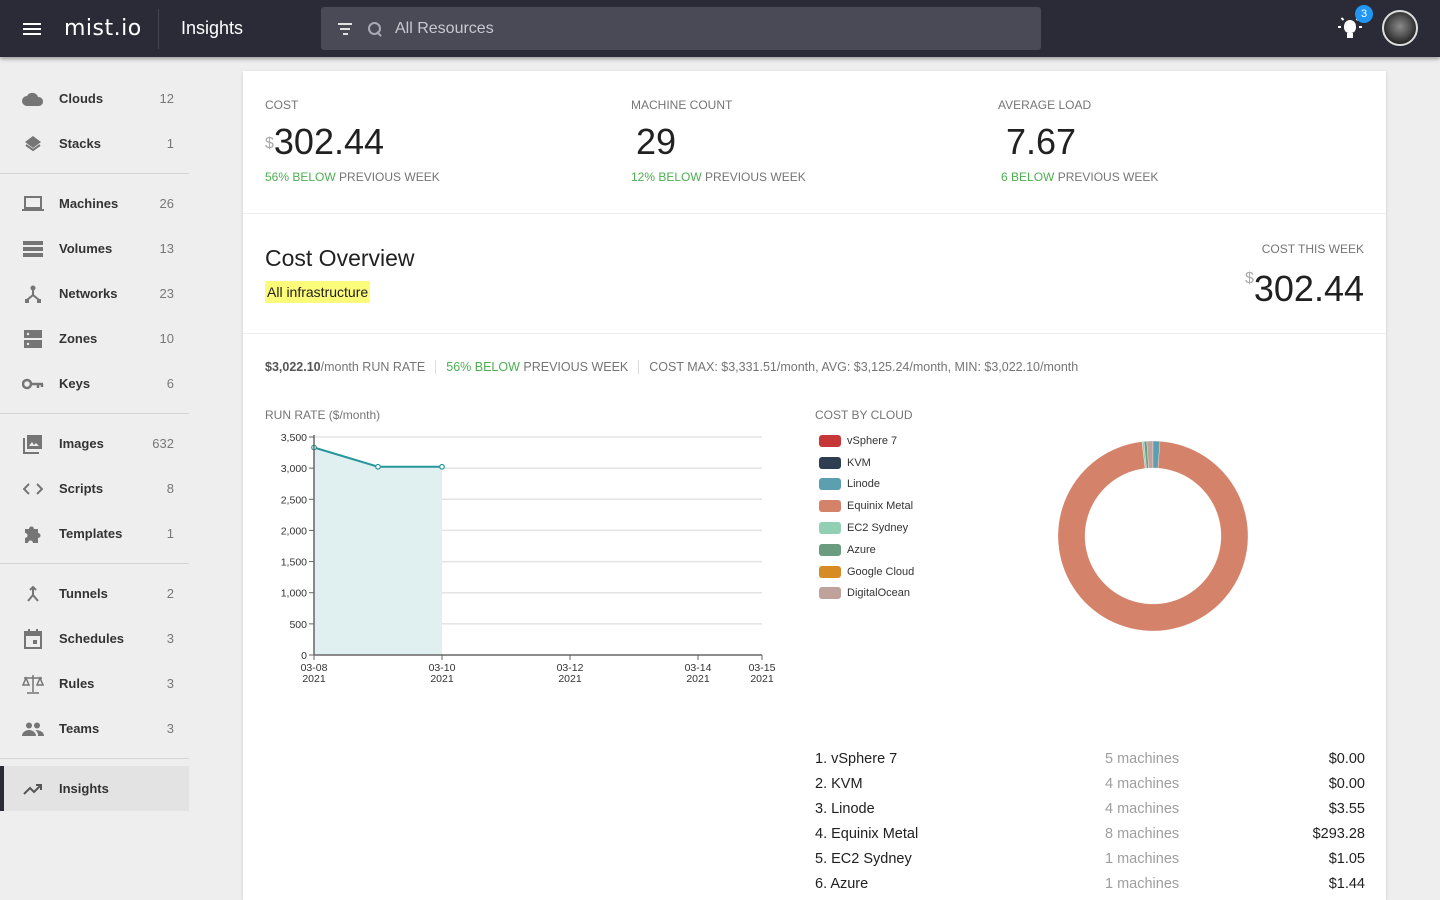 This screenshot has height=900, width=1440. Describe the element at coordinates (33, 339) in the screenshot. I see `dns-icon` at that location.